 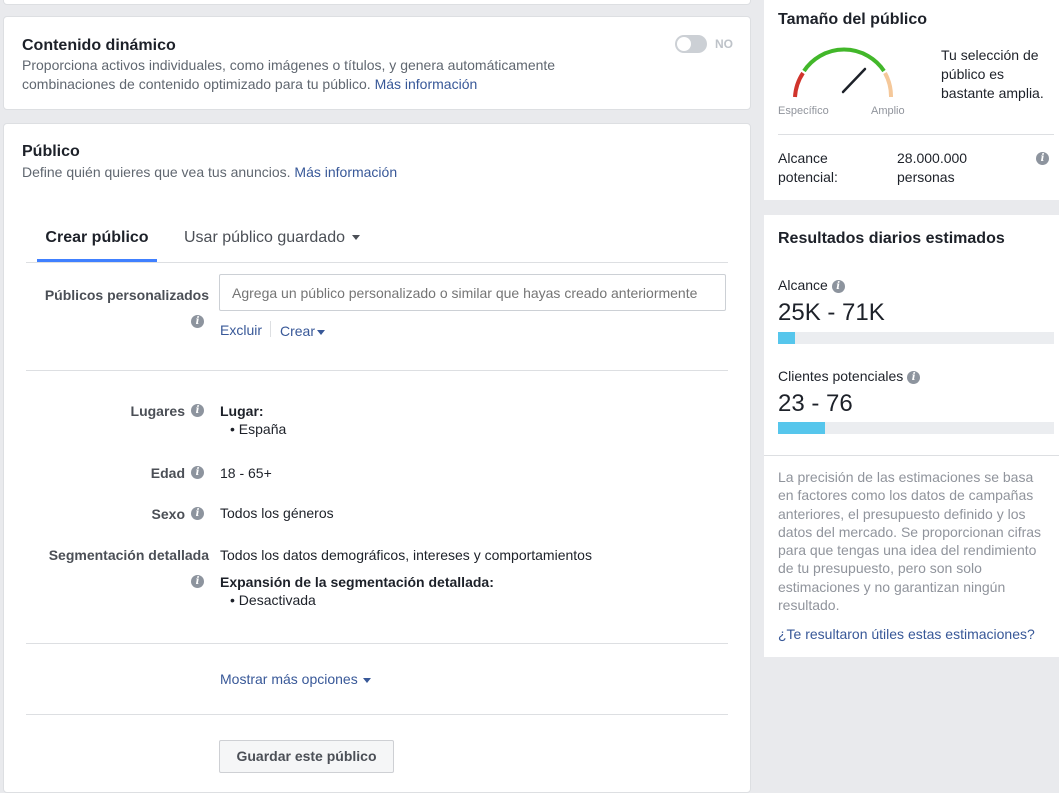 I want to click on show-more-options-link: Mostrar más opciones, so click(x=295, y=679).